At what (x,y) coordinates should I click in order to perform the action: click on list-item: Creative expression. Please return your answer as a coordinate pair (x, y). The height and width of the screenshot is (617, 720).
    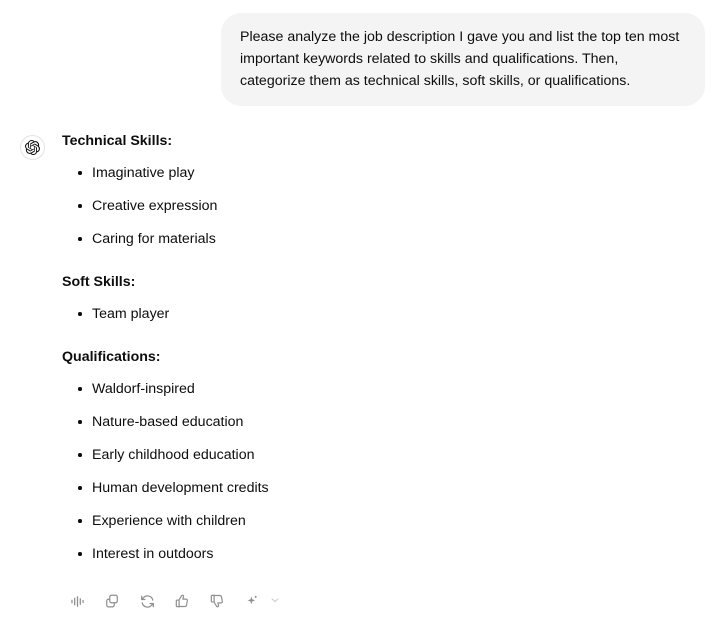
    Looking at the image, I should click on (381, 206).